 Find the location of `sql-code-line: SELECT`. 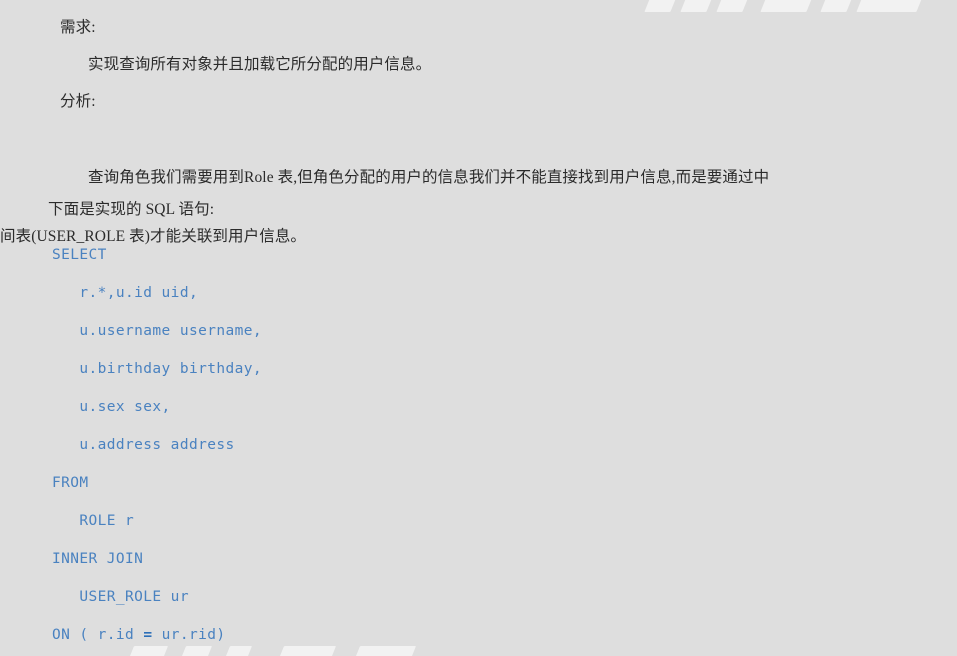

sql-code-line: SELECT is located at coordinates (79, 255).